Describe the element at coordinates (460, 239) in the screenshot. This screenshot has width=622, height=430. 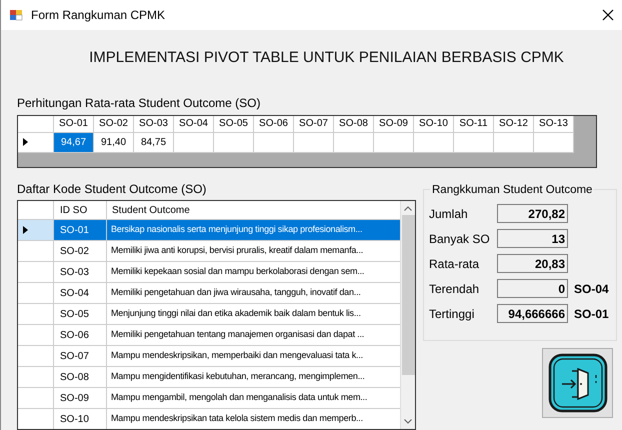
I see `field-label: Banyak SO` at that location.